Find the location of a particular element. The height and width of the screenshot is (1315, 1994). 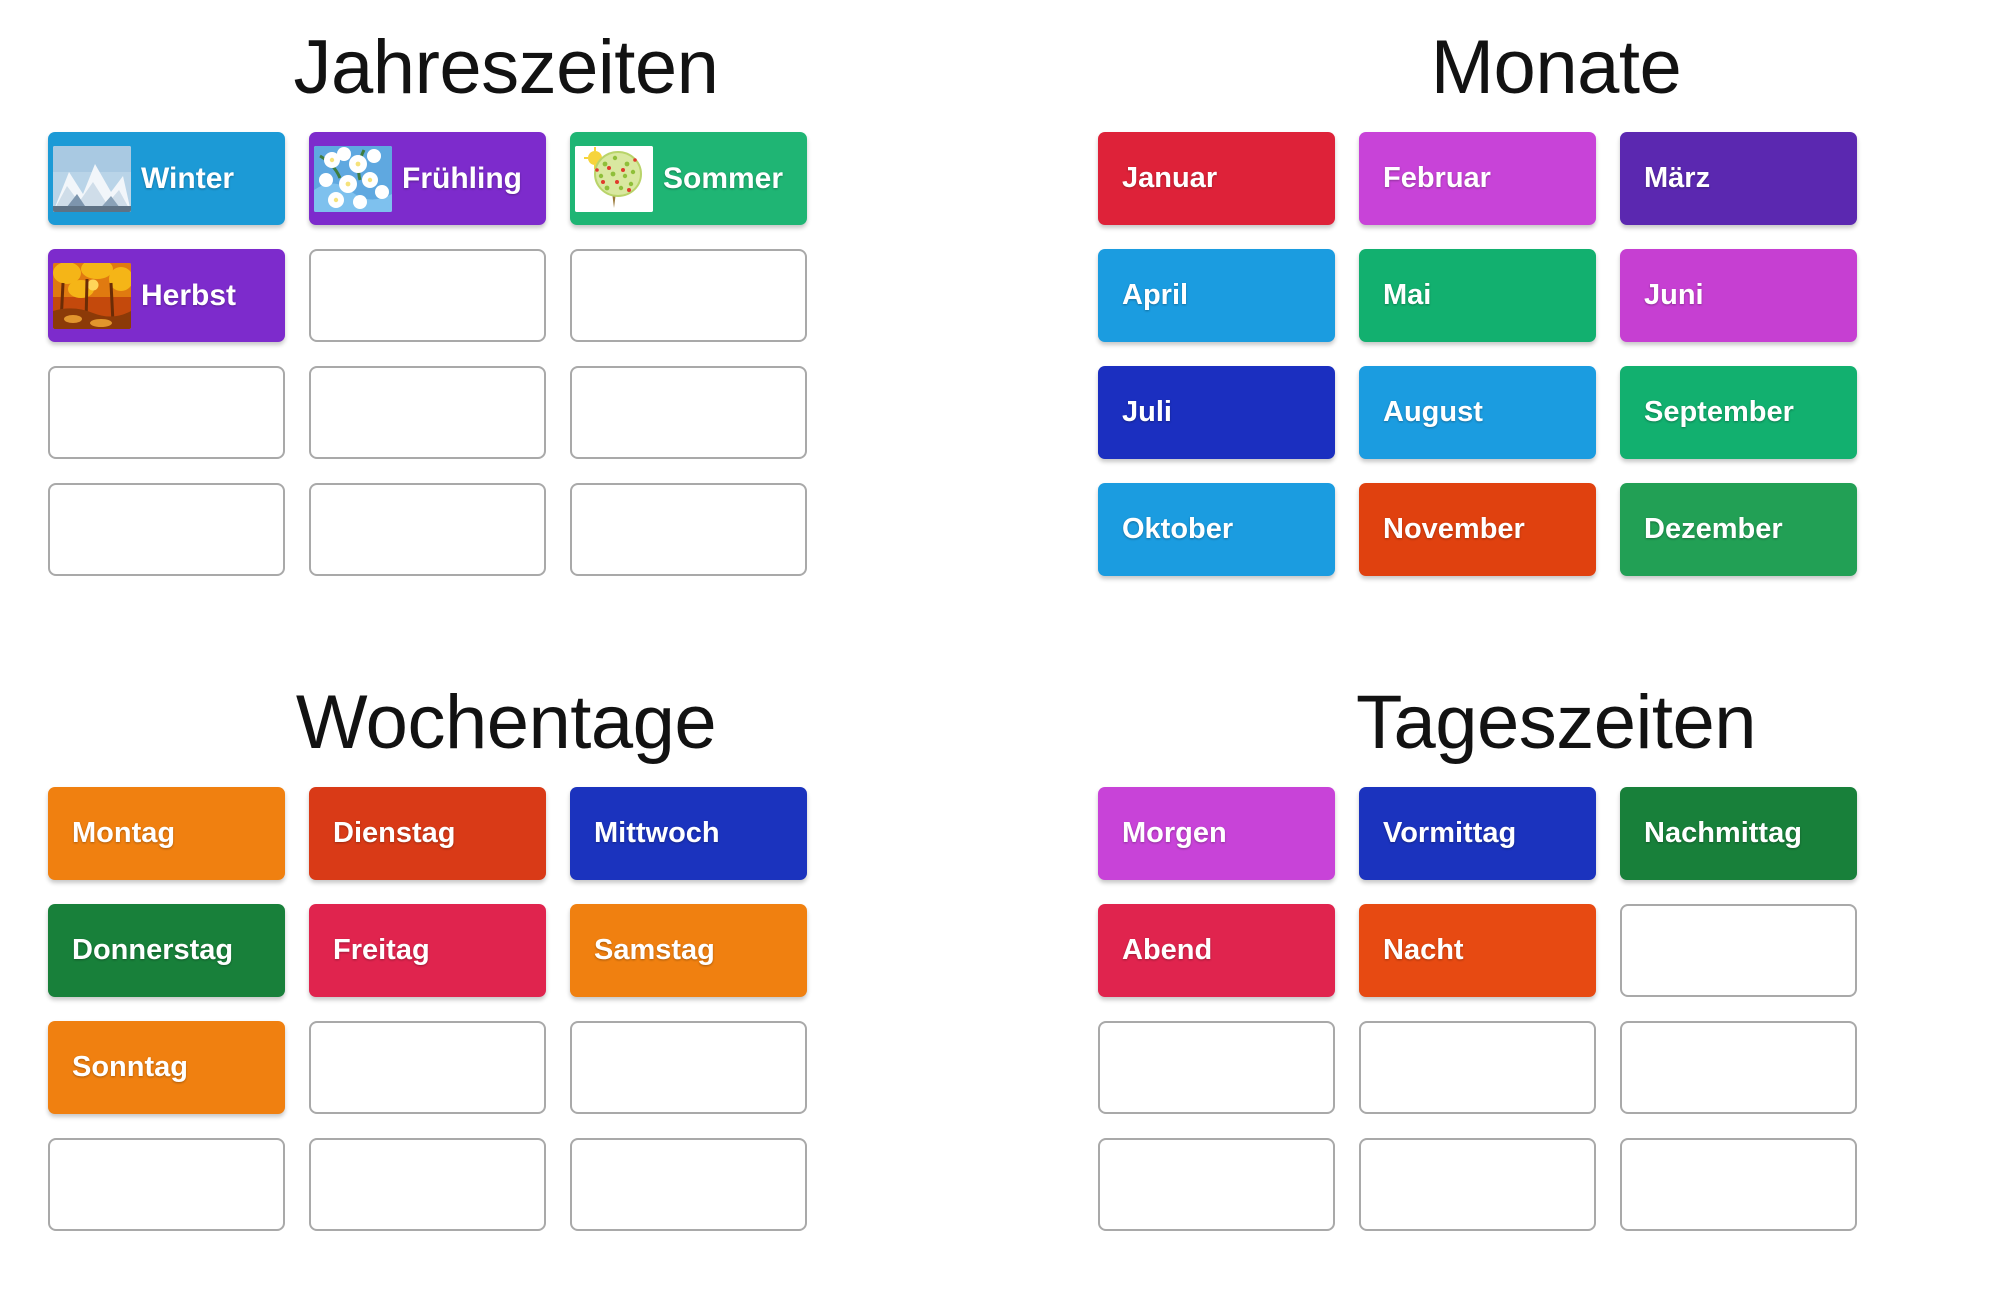

word-tile-nachmittag: Nachmittag is located at coordinates (1738, 833).